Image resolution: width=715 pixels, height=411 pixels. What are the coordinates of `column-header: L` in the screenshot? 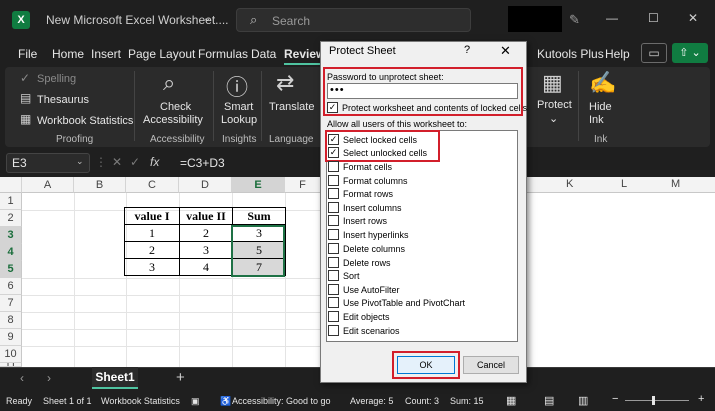 It's located at (624, 184).